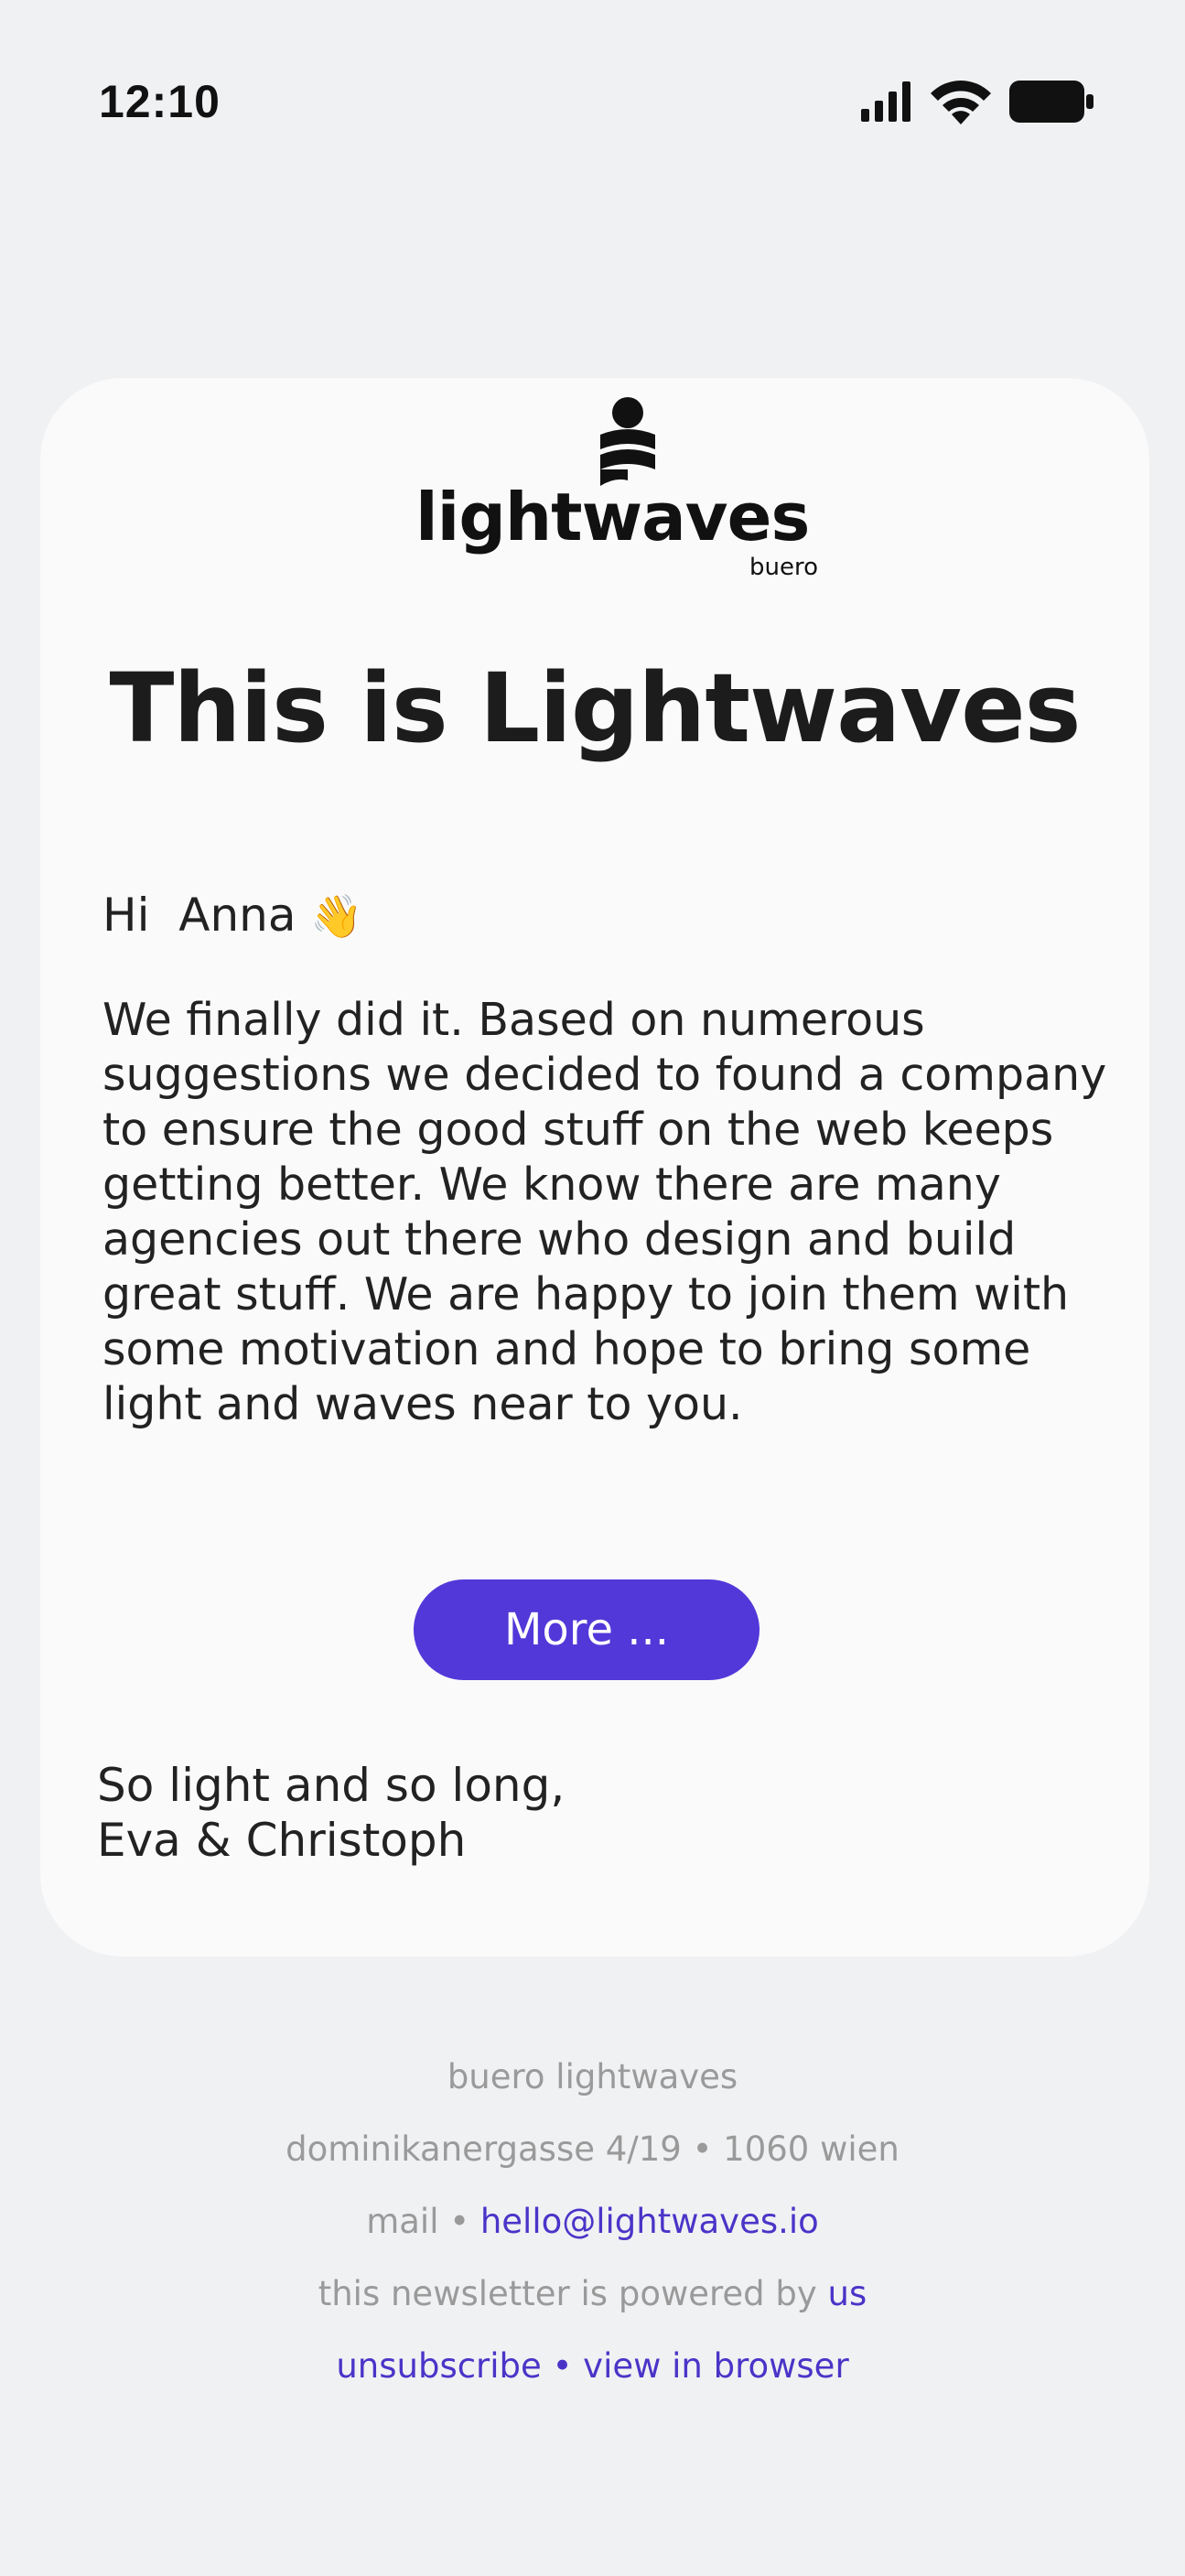  What do you see at coordinates (716, 2366) in the screenshot?
I see `view-in-browser-link: view in browser` at bounding box center [716, 2366].